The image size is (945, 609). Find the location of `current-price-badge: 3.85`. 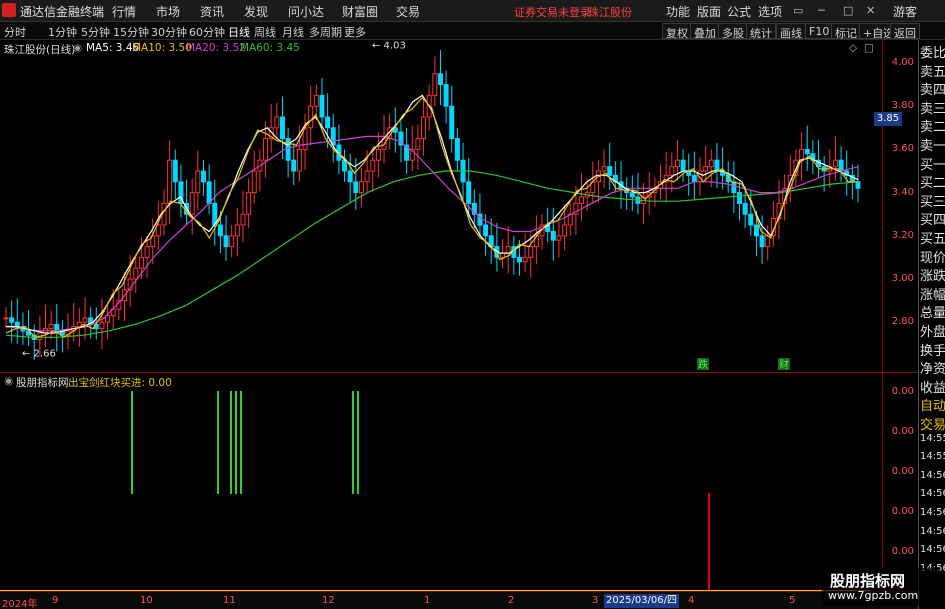

current-price-badge: 3.85 is located at coordinates (888, 119).